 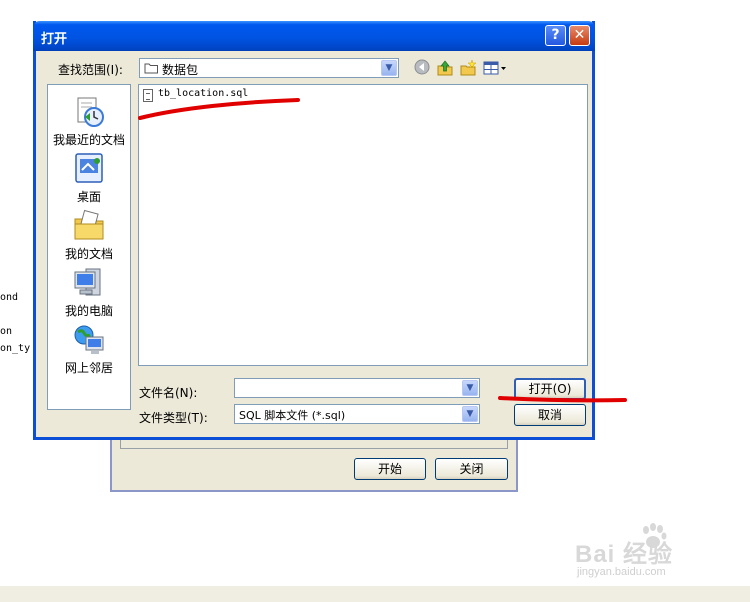 What do you see at coordinates (422, 68) in the screenshot?
I see `back-icon` at bounding box center [422, 68].